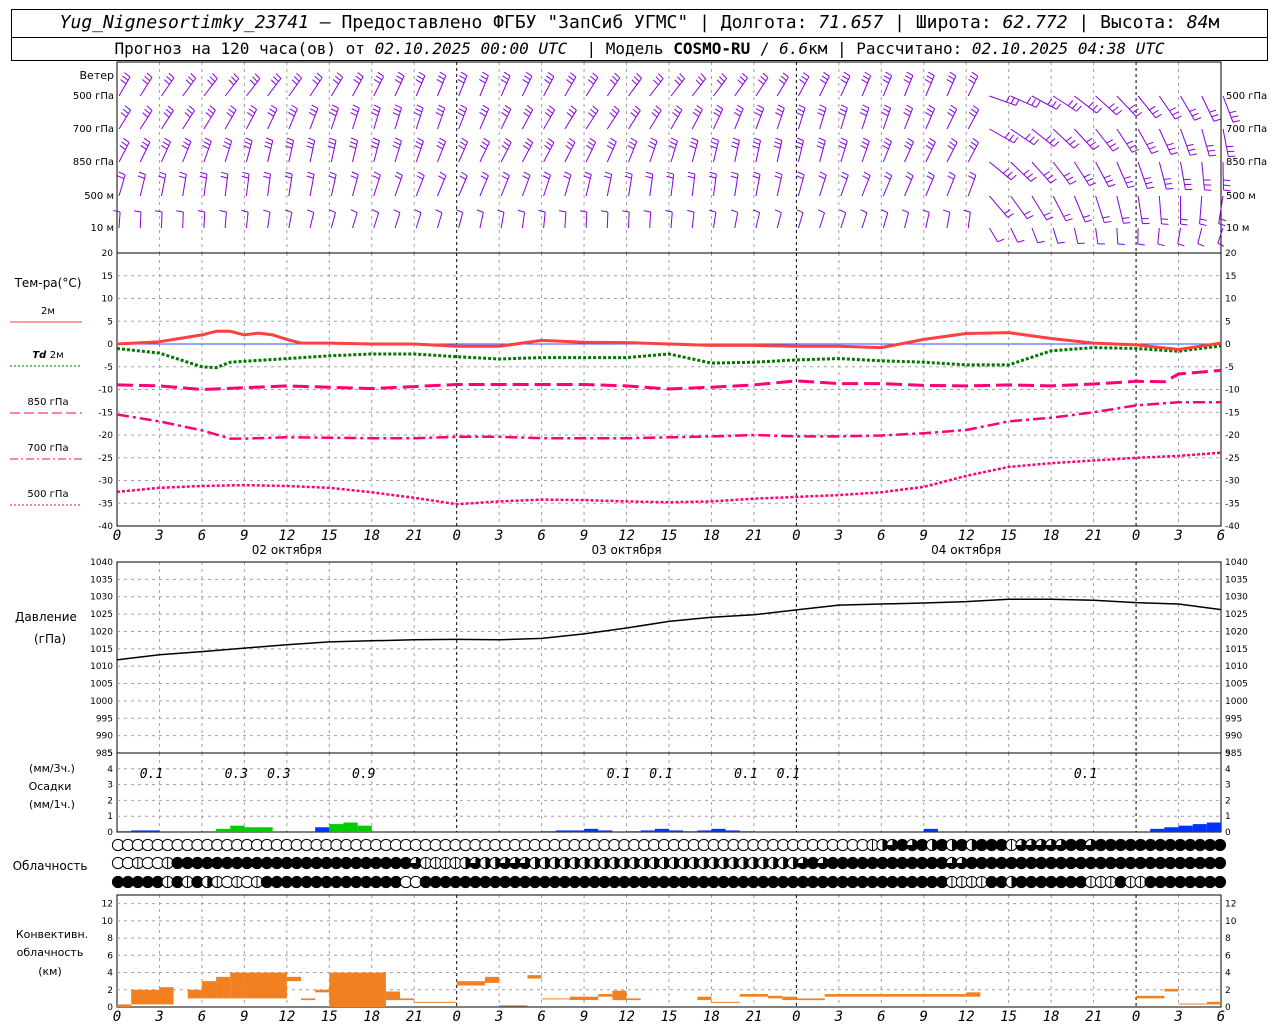 The image size is (1280, 1024). Describe the element at coordinates (105, 436) in the screenshot. I see `y-tick-label: -20` at that location.